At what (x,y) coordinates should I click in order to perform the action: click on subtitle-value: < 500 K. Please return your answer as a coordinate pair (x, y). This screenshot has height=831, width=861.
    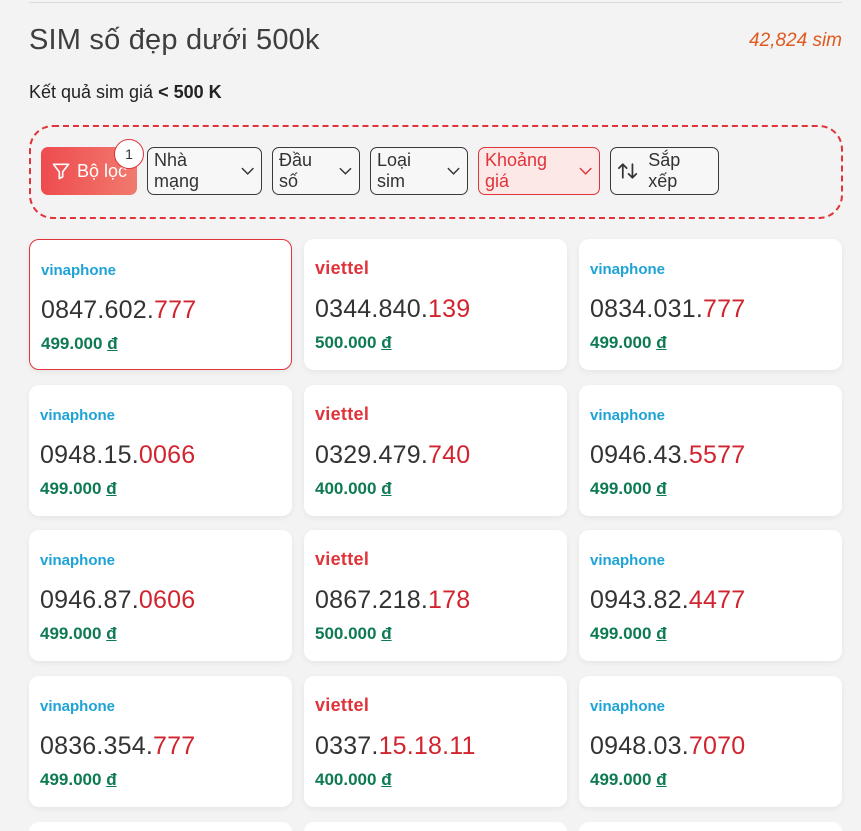
    Looking at the image, I should click on (190, 92).